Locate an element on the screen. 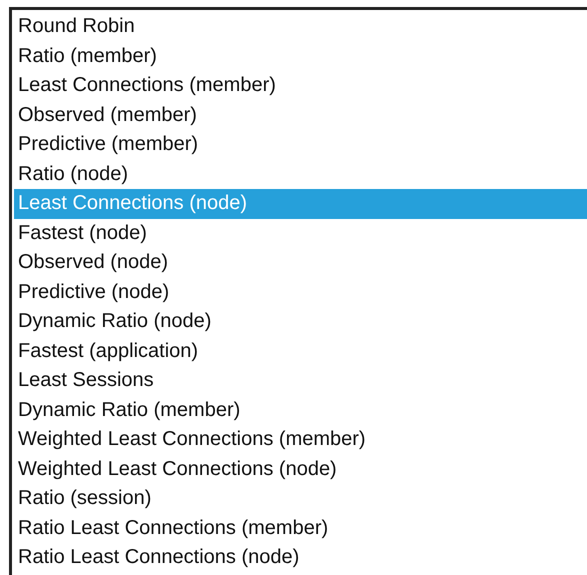 This screenshot has height=575, width=587. list-option: Ratio (node) is located at coordinates (300, 174).